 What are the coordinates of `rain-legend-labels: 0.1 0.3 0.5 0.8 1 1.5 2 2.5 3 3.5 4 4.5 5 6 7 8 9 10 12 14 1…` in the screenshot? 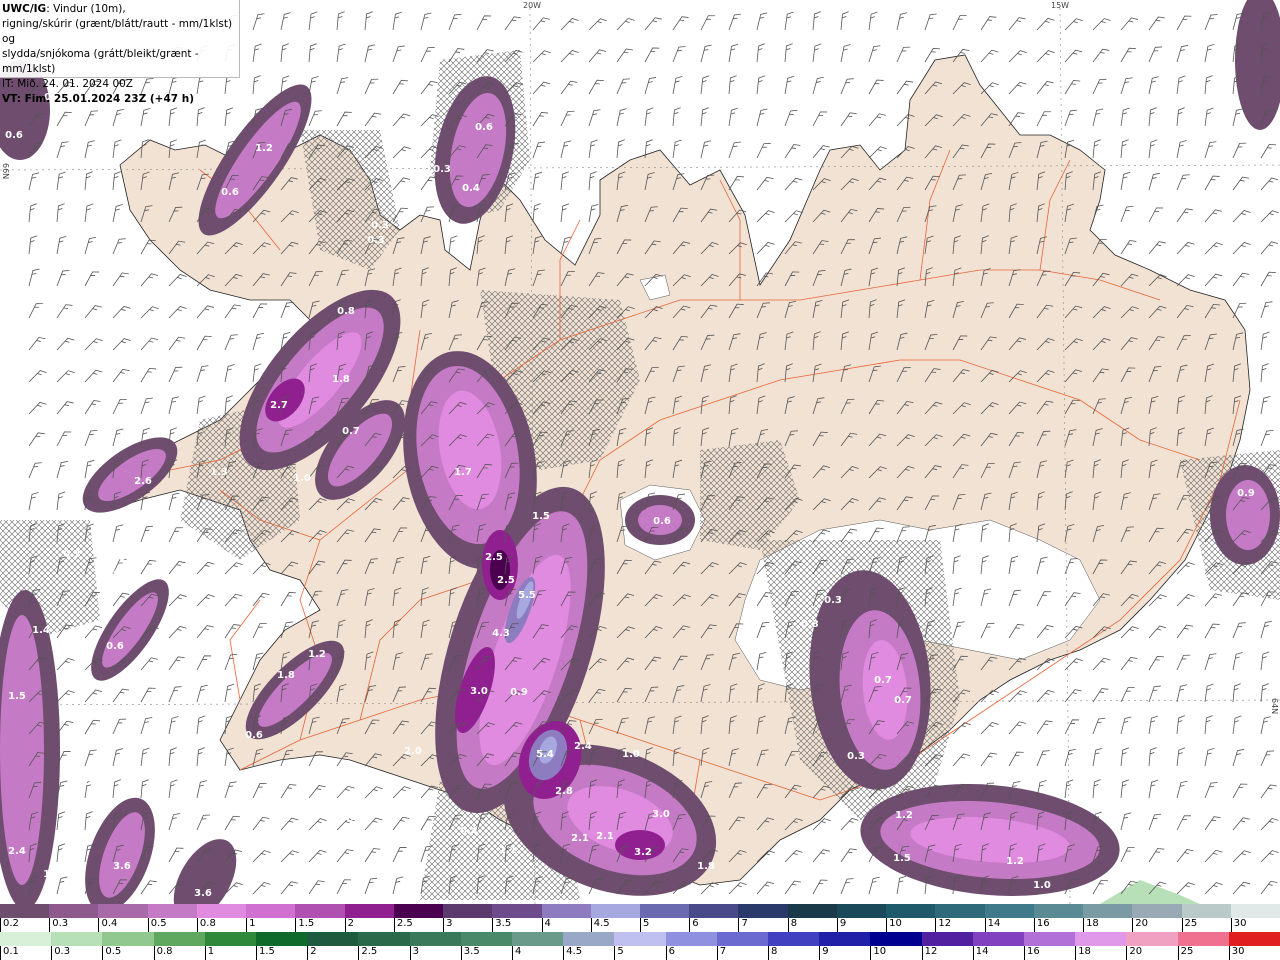 It's located at (640, 953).